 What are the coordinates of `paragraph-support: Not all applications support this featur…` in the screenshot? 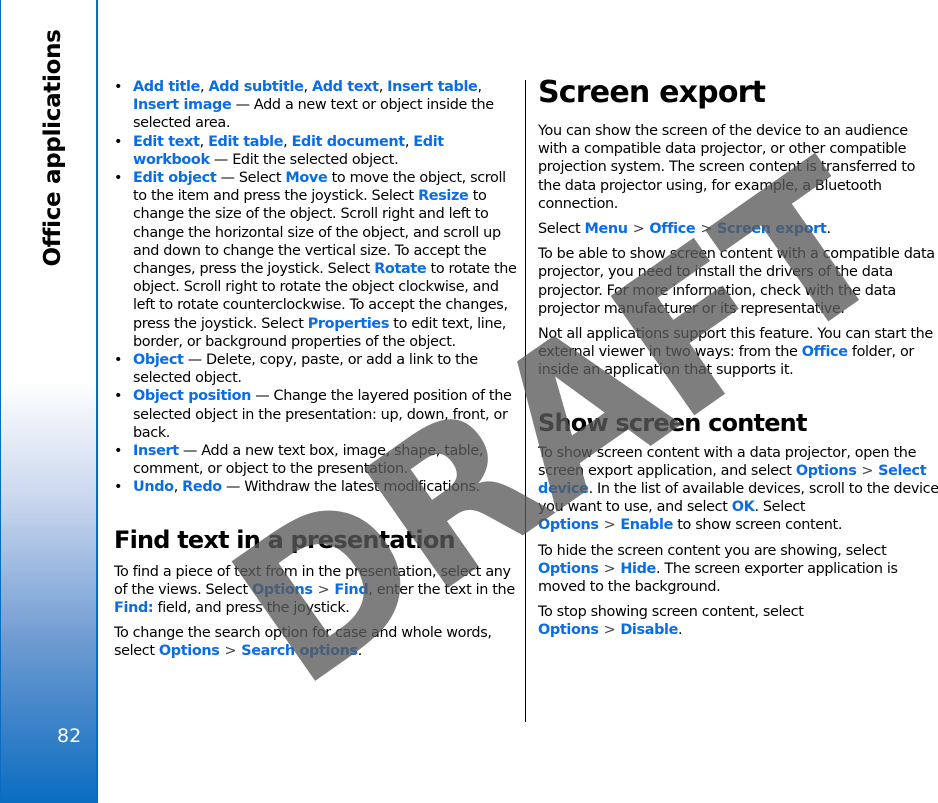 It's located at (735, 352).